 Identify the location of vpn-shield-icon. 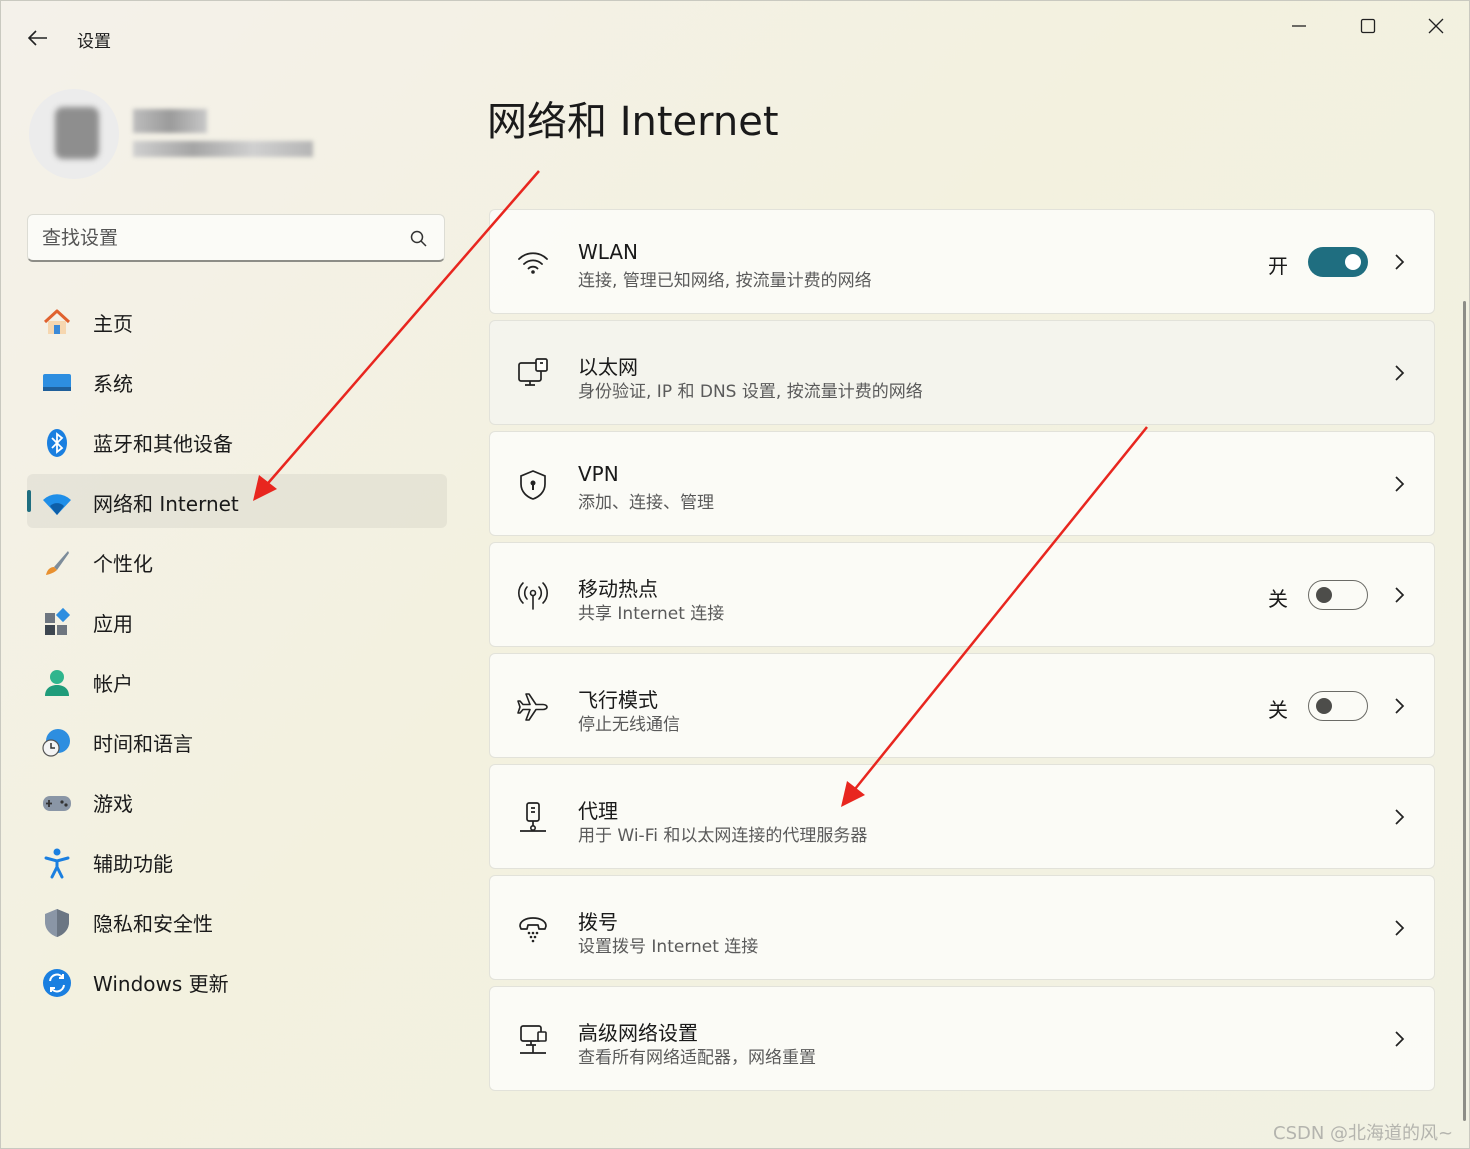
(533, 485).